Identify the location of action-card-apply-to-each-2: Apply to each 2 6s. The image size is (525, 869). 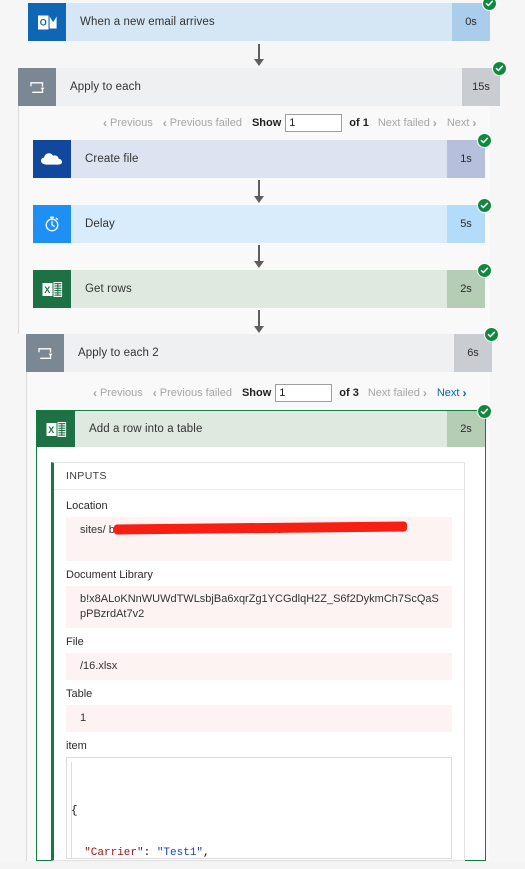
(262, 349).